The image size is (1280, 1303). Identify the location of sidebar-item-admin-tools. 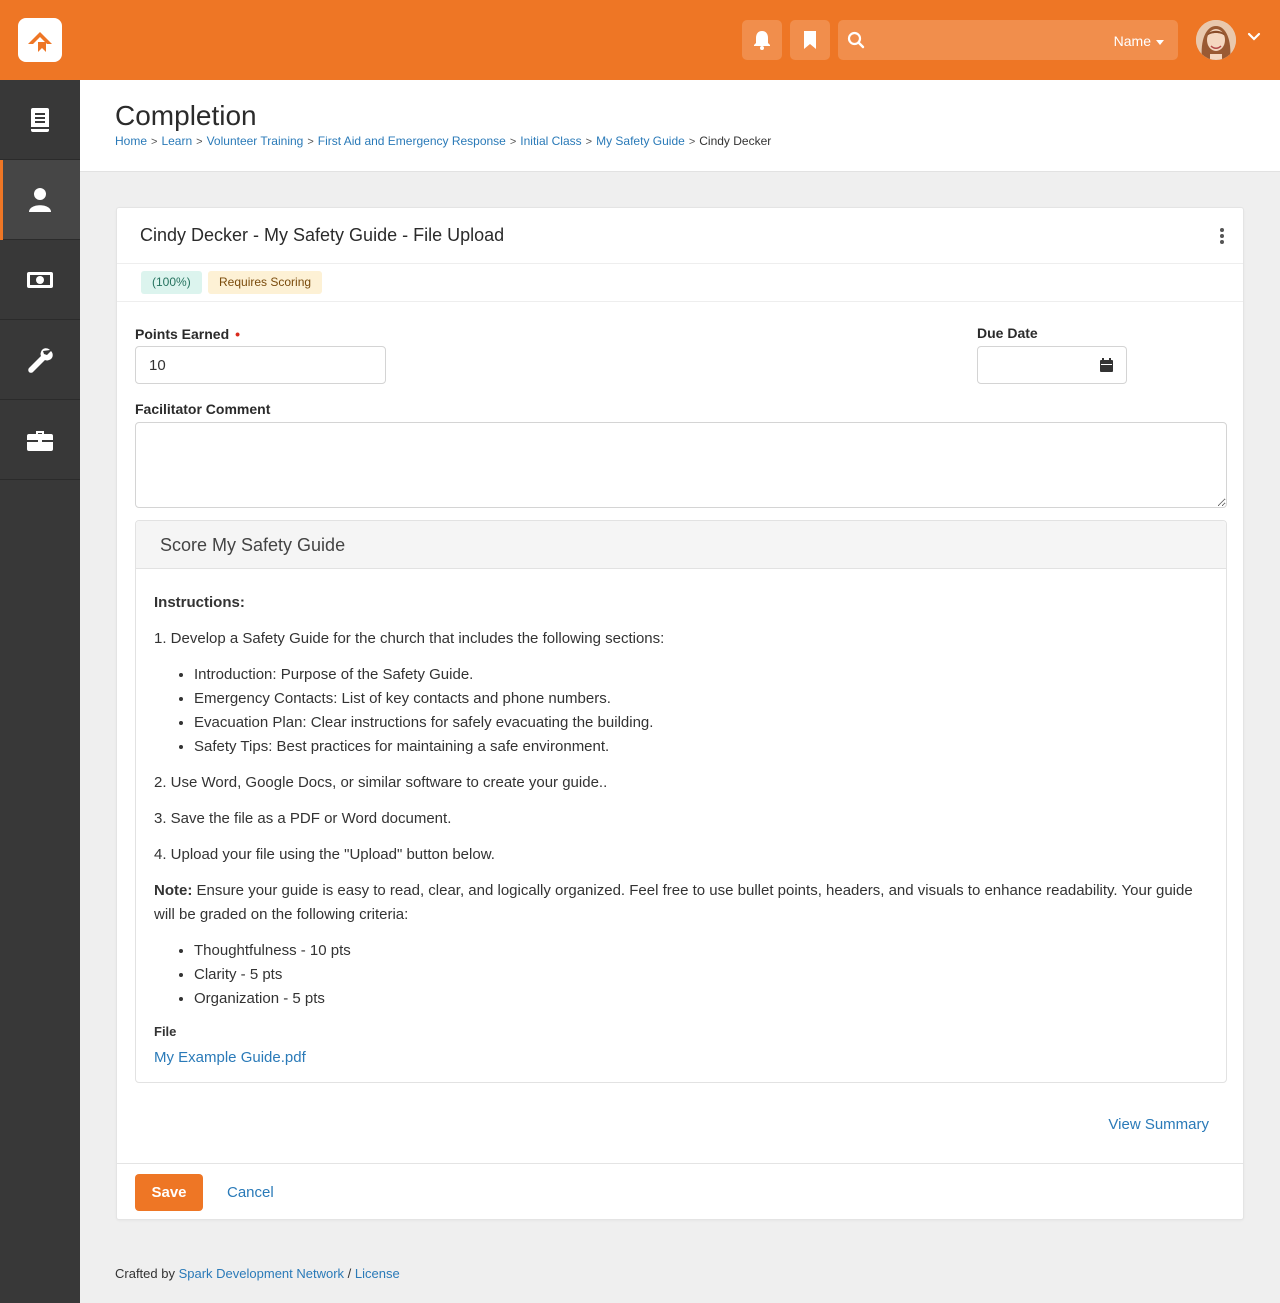
(40, 360).